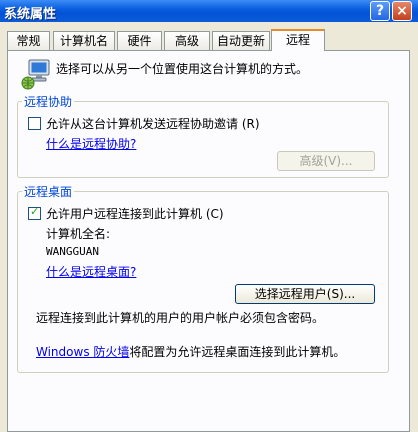  I want to click on tab-hardware: 硬件, so click(139, 40).